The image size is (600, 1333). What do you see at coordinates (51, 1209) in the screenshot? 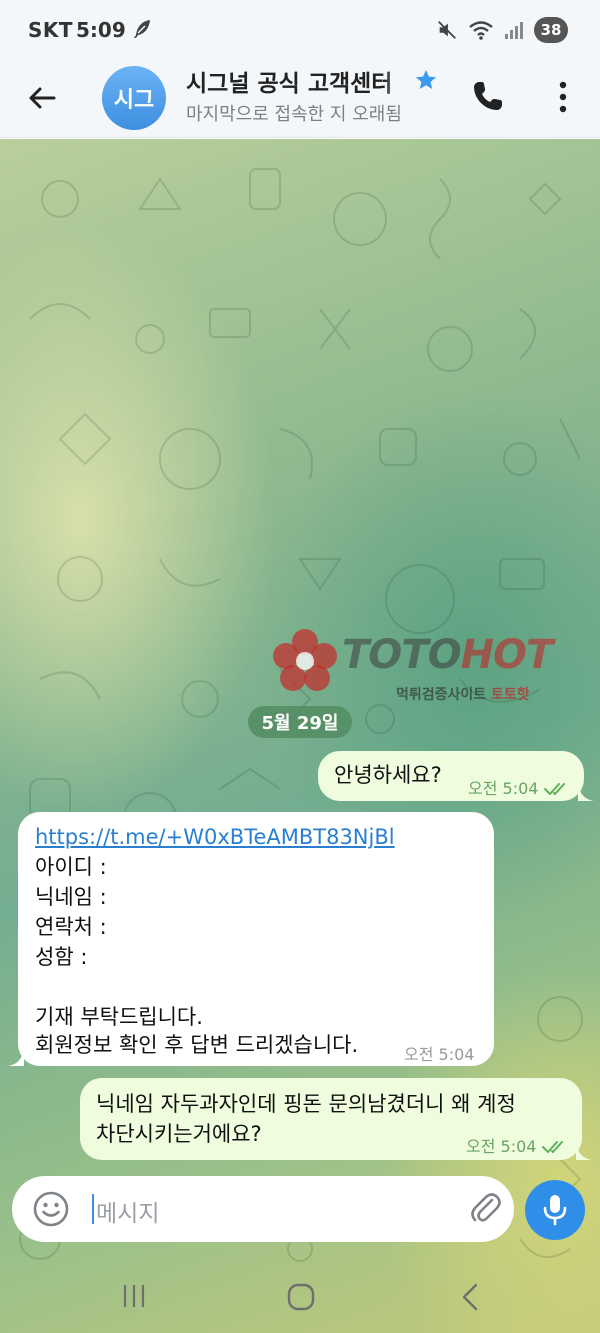
I see `emoji-icon` at bounding box center [51, 1209].